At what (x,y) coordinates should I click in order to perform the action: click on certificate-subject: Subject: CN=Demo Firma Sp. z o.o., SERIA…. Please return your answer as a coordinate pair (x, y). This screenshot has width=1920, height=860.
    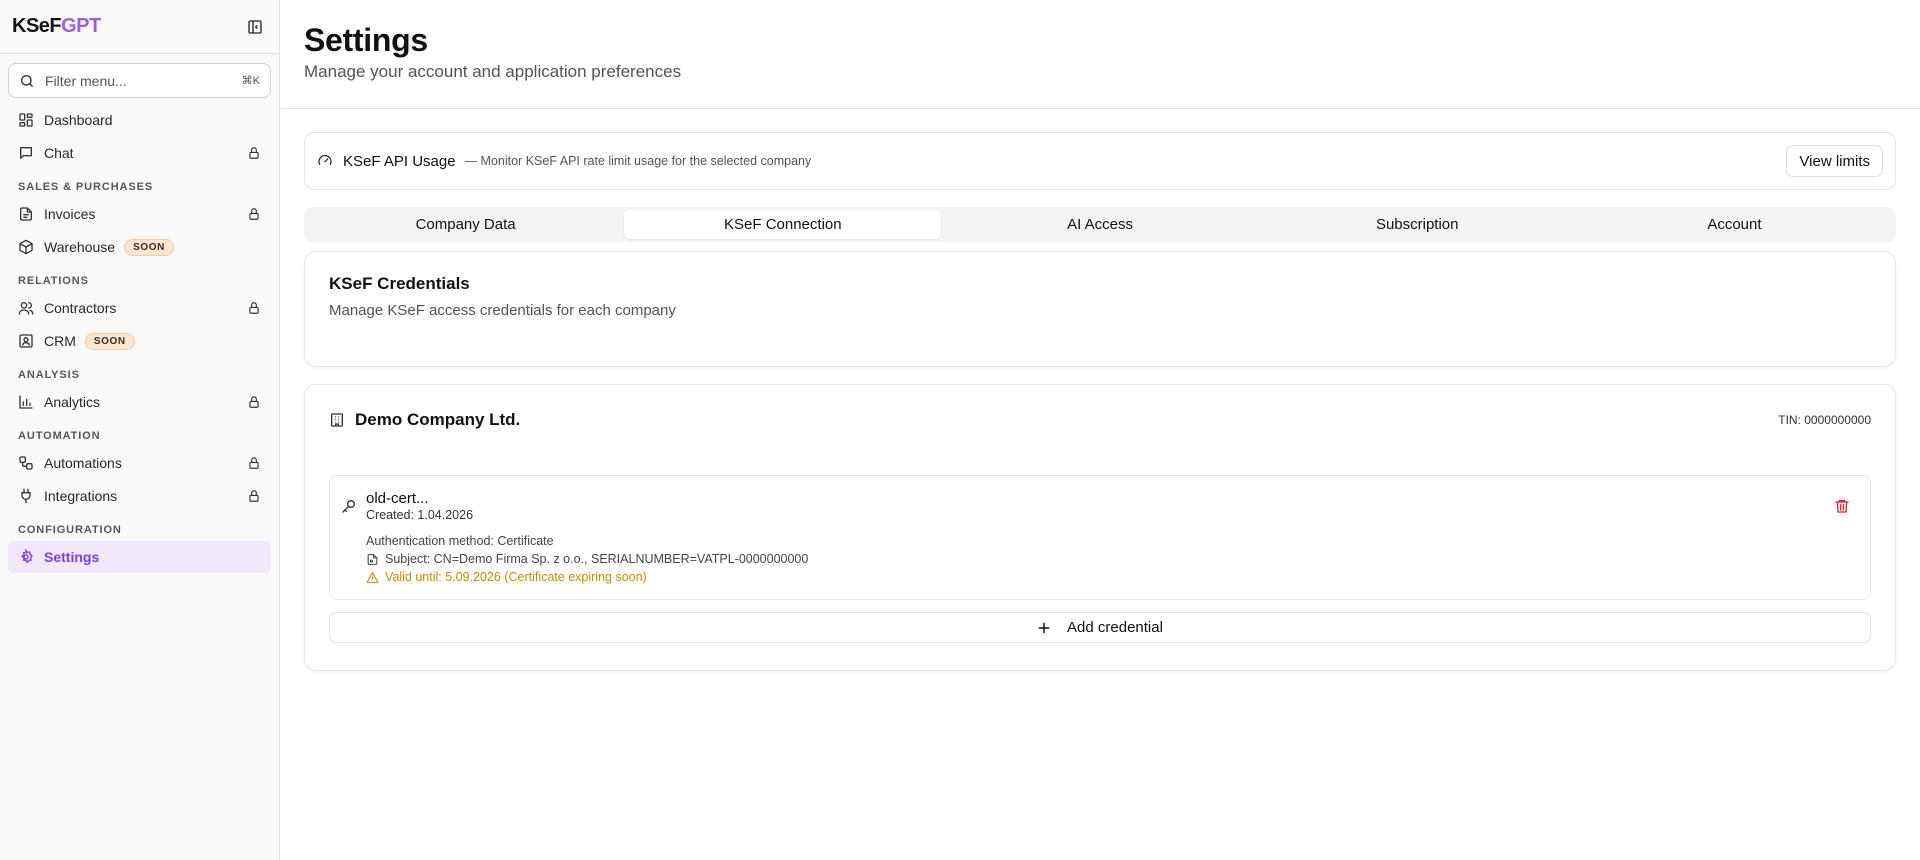
    Looking at the image, I should click on (597, 559).